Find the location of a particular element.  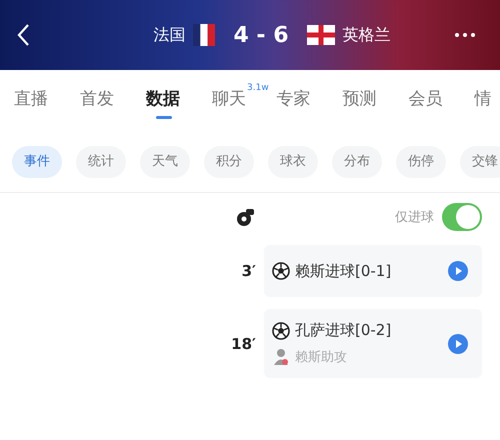

event-card: 赖斯进球[0-1] is located at coordinates (373, 271).